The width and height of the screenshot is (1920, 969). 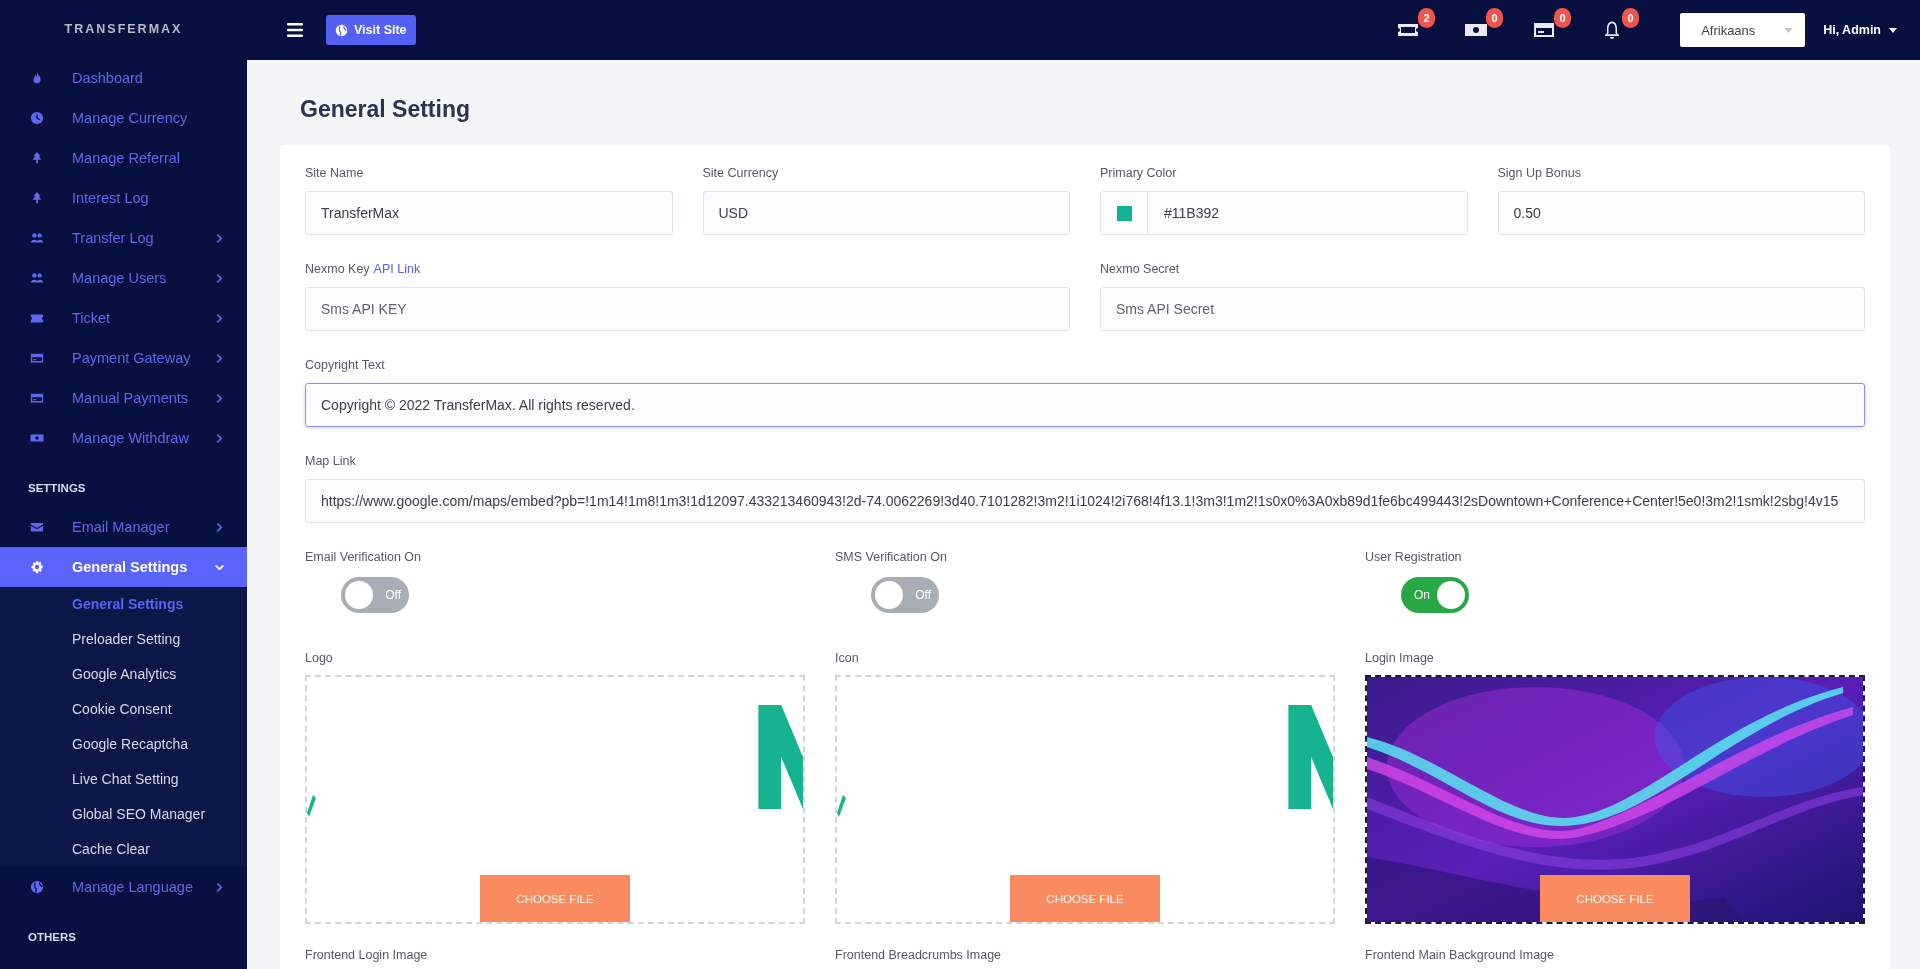 What do you see at coordinates (1140, 269) in the screenshot?
I see `field-label: Nexmo Secret` at bounding box center [1140, 269].